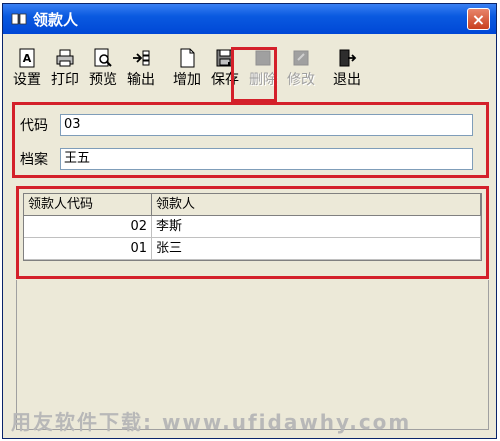 The image size is (500, 441). I want to click on watermark-text: 用友软件下载: www.ufidawhy.com, so click(211, 422).